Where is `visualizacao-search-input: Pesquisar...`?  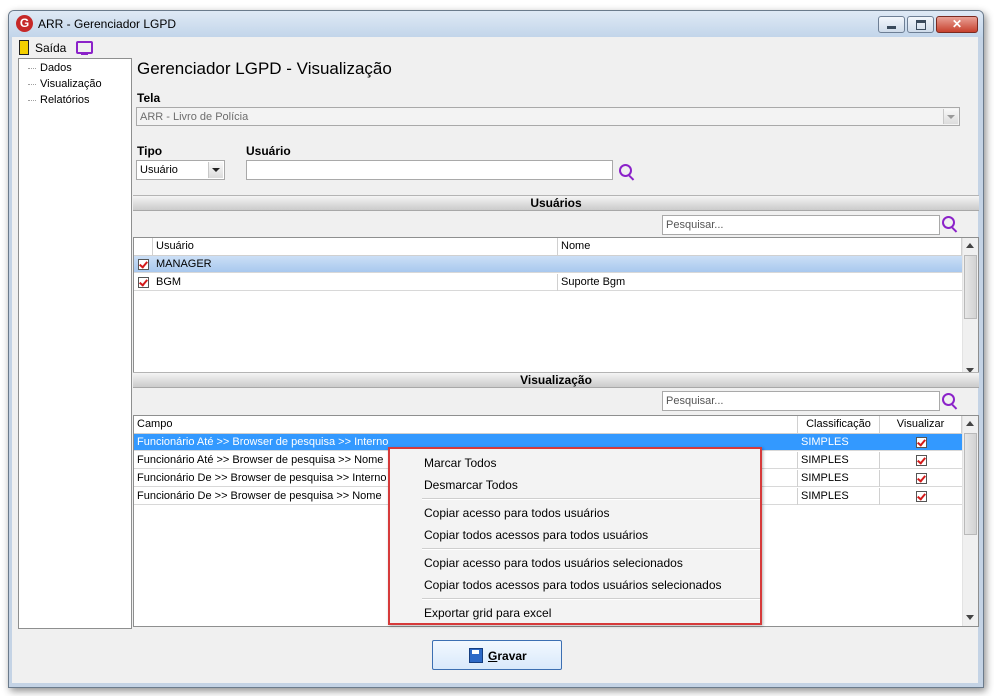 visualizacao-search-input: Pesquisar... is located at coordinates (801, 401).